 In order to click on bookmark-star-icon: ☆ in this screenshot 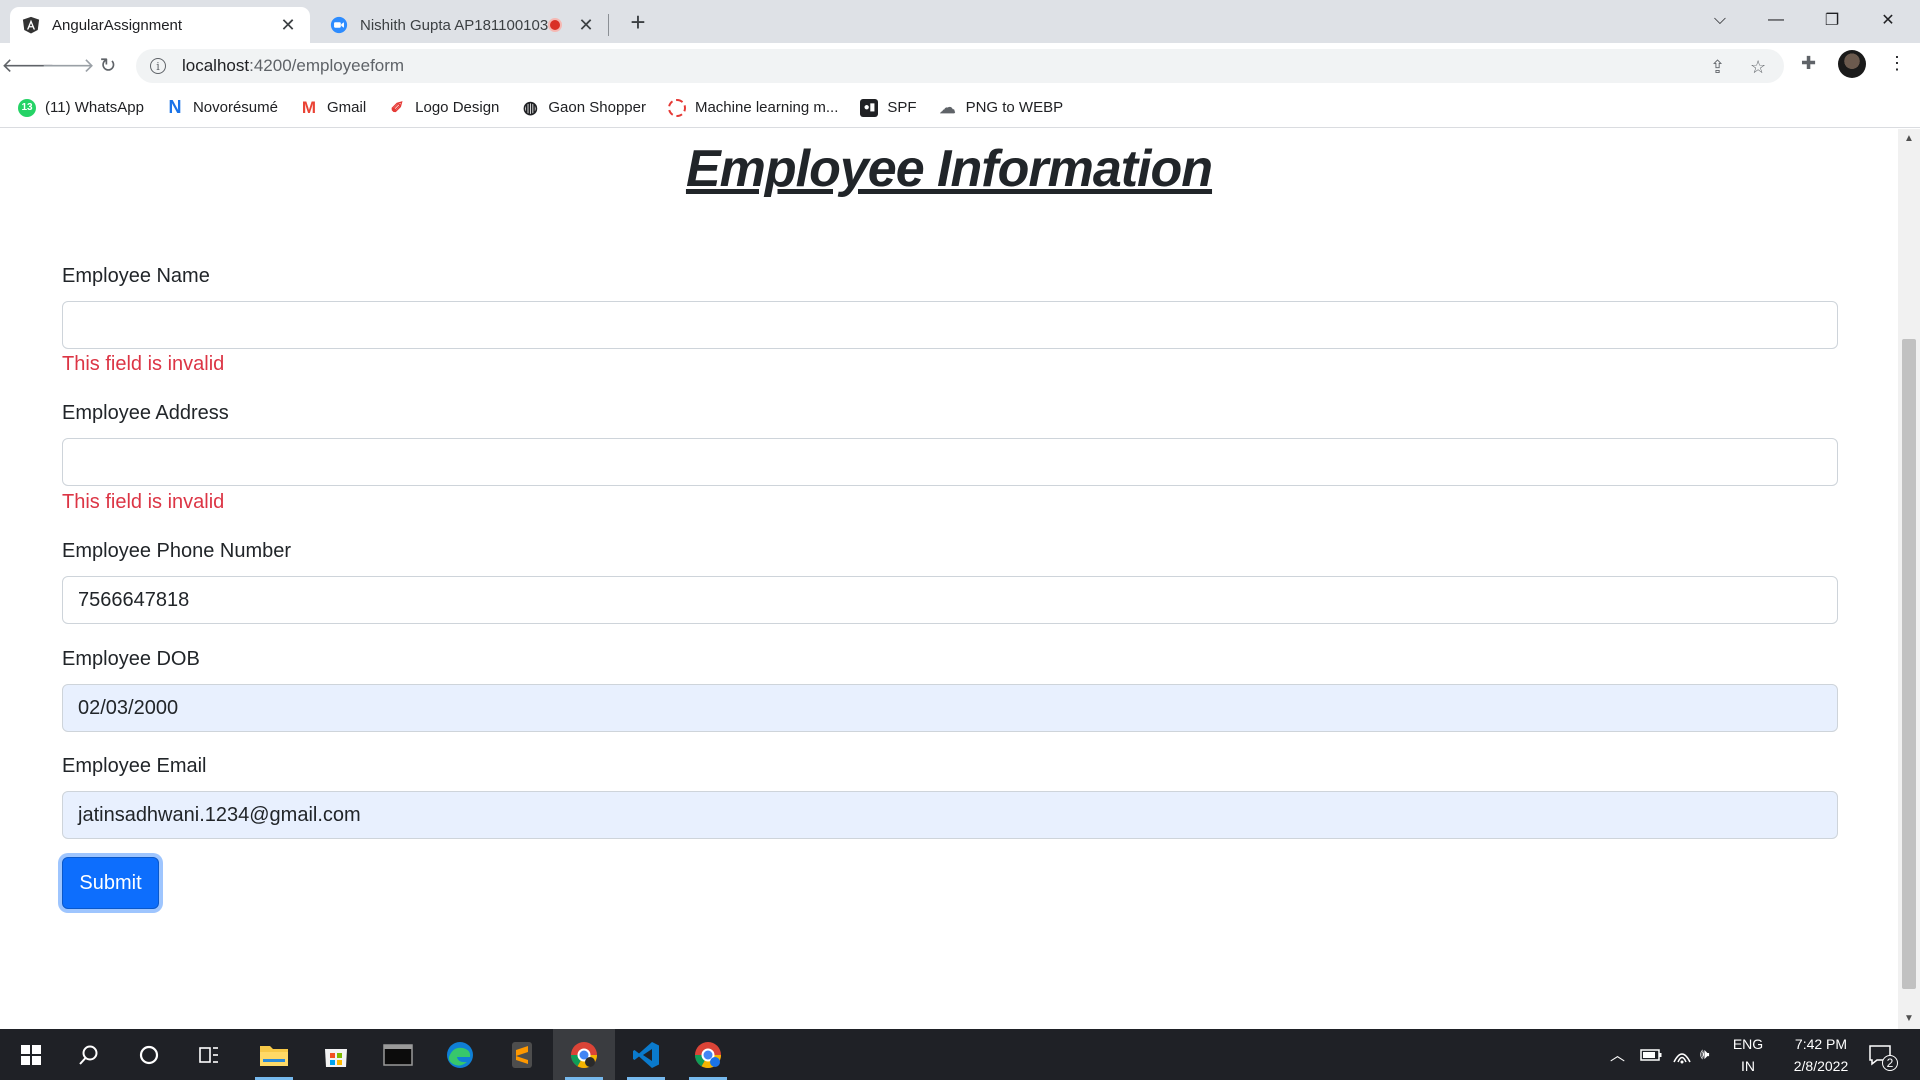, I will do `click(1758, 67)`.